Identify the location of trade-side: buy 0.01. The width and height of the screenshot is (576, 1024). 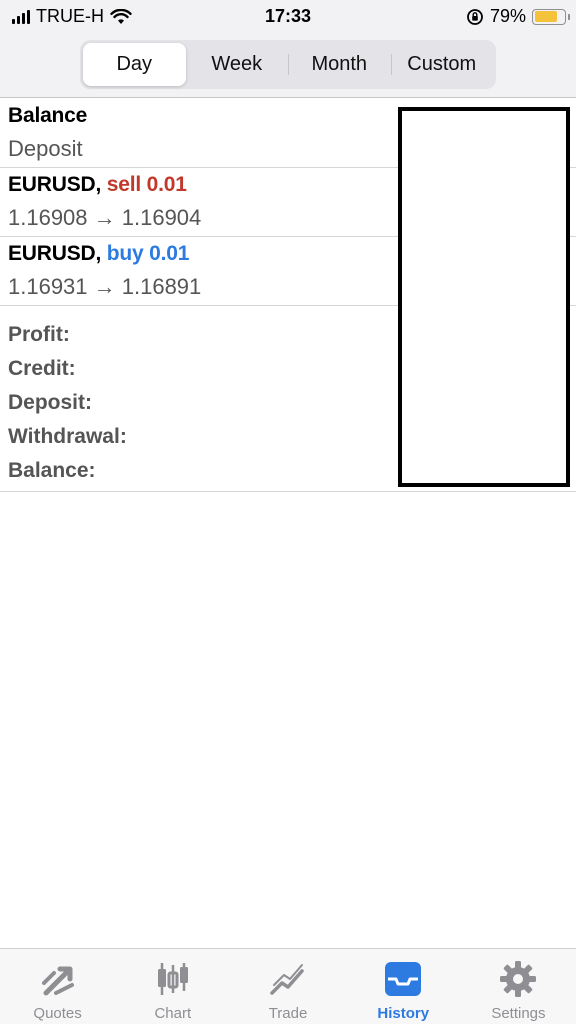
(148, 253).